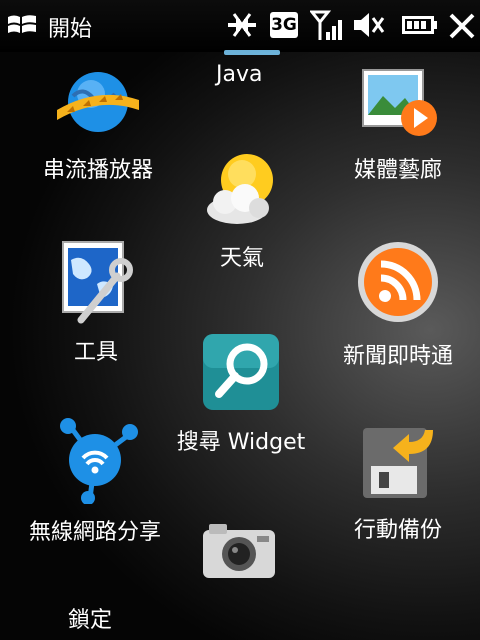  I want to click on tile-label: 鎖定, so click(89, 620).